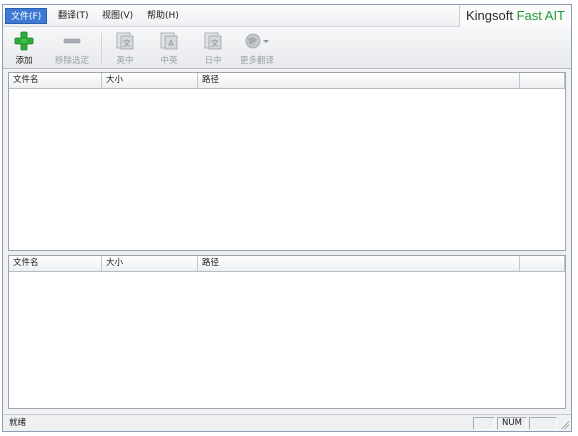  I want to click on zh-en-label: 中英, so click(169, 61).